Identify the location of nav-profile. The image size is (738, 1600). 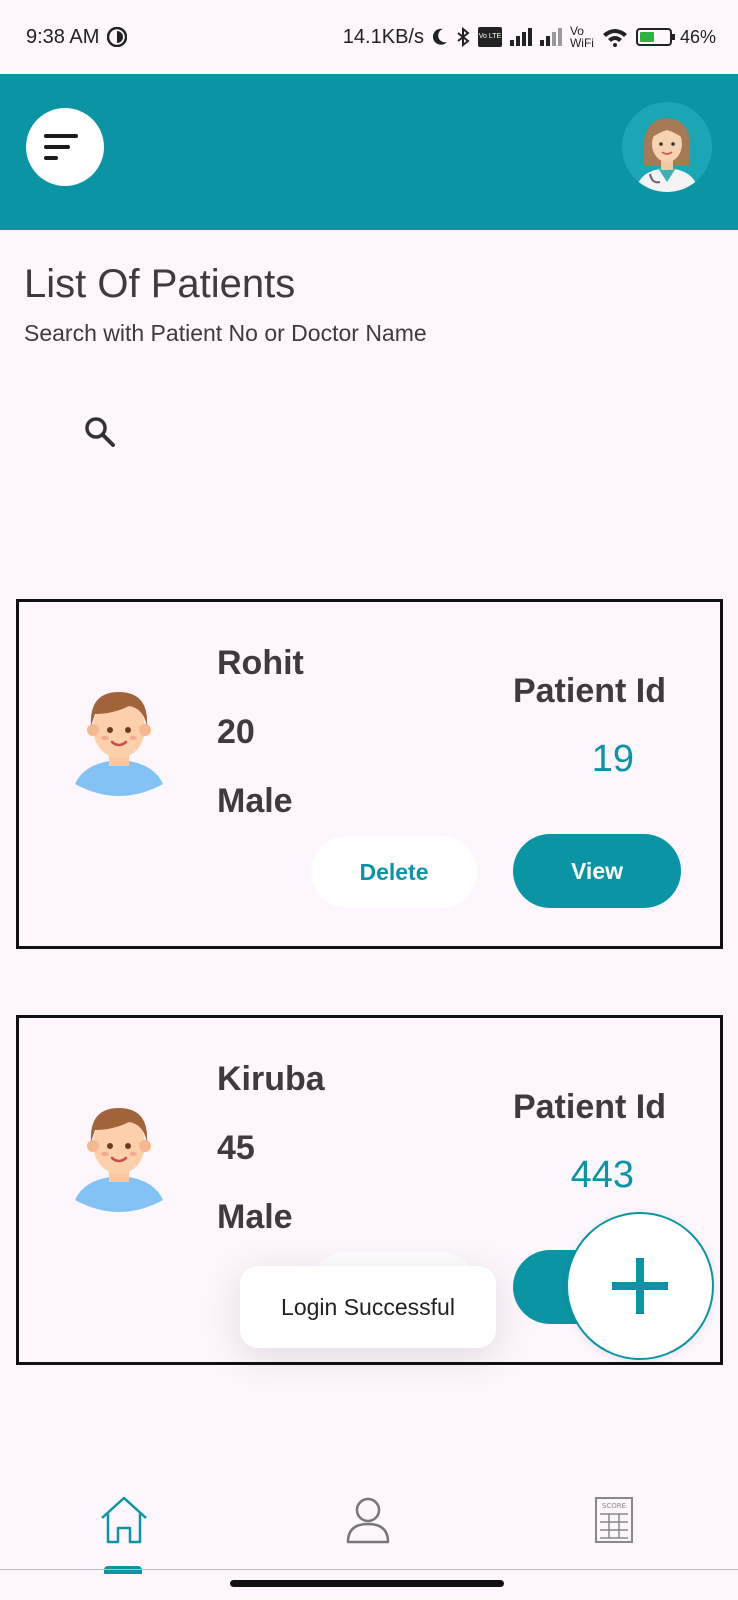
(368, 1520).